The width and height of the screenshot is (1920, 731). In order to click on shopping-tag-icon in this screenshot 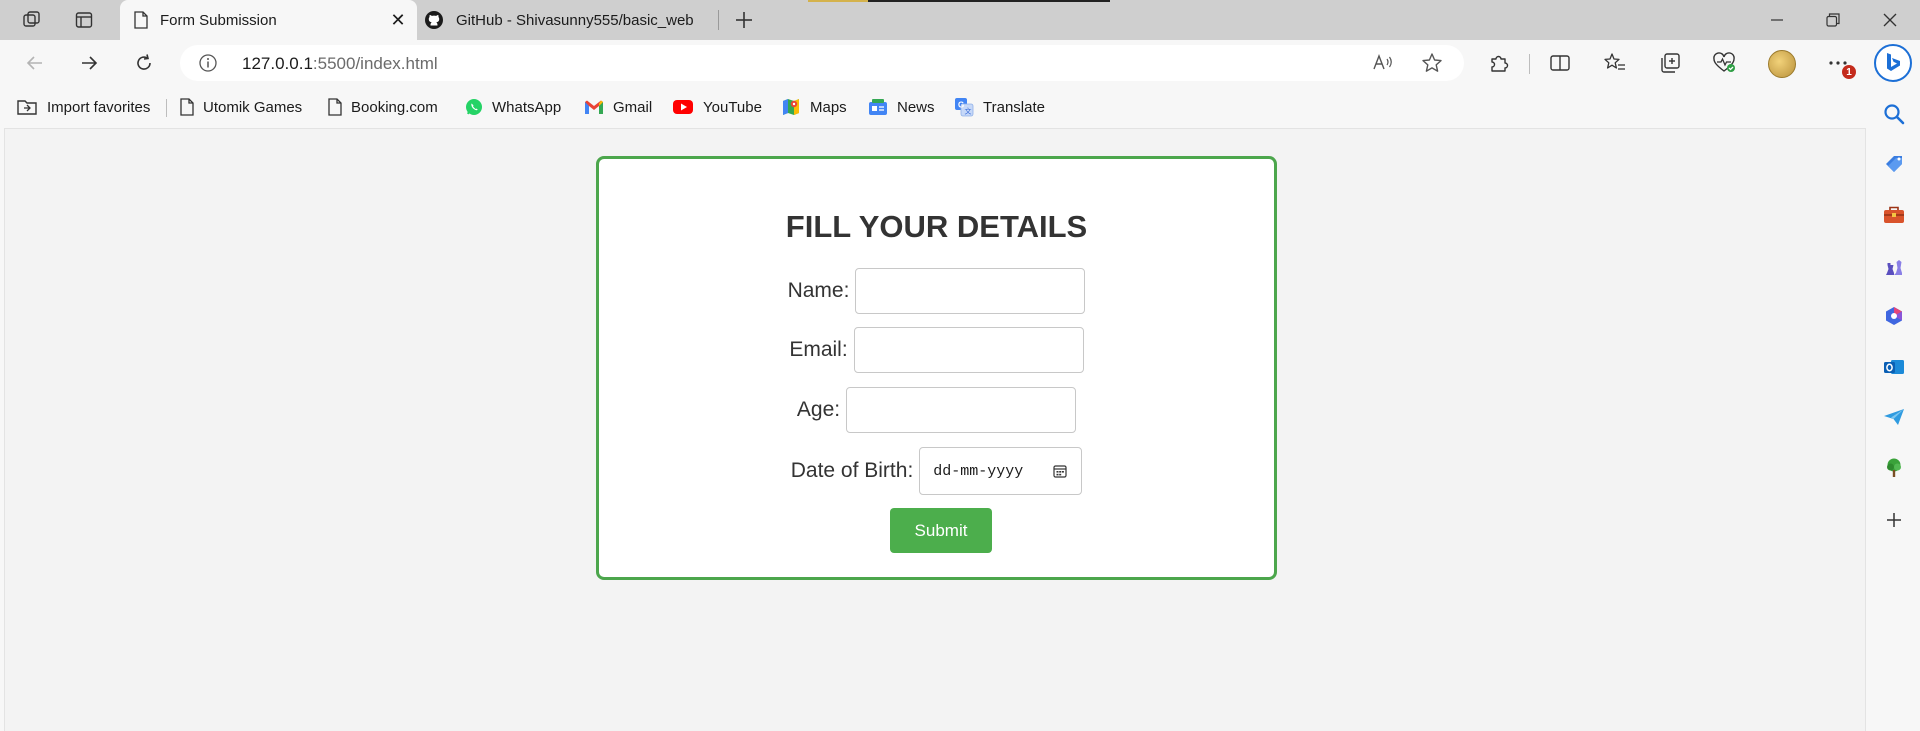, I will do `click(1894, 164)`.